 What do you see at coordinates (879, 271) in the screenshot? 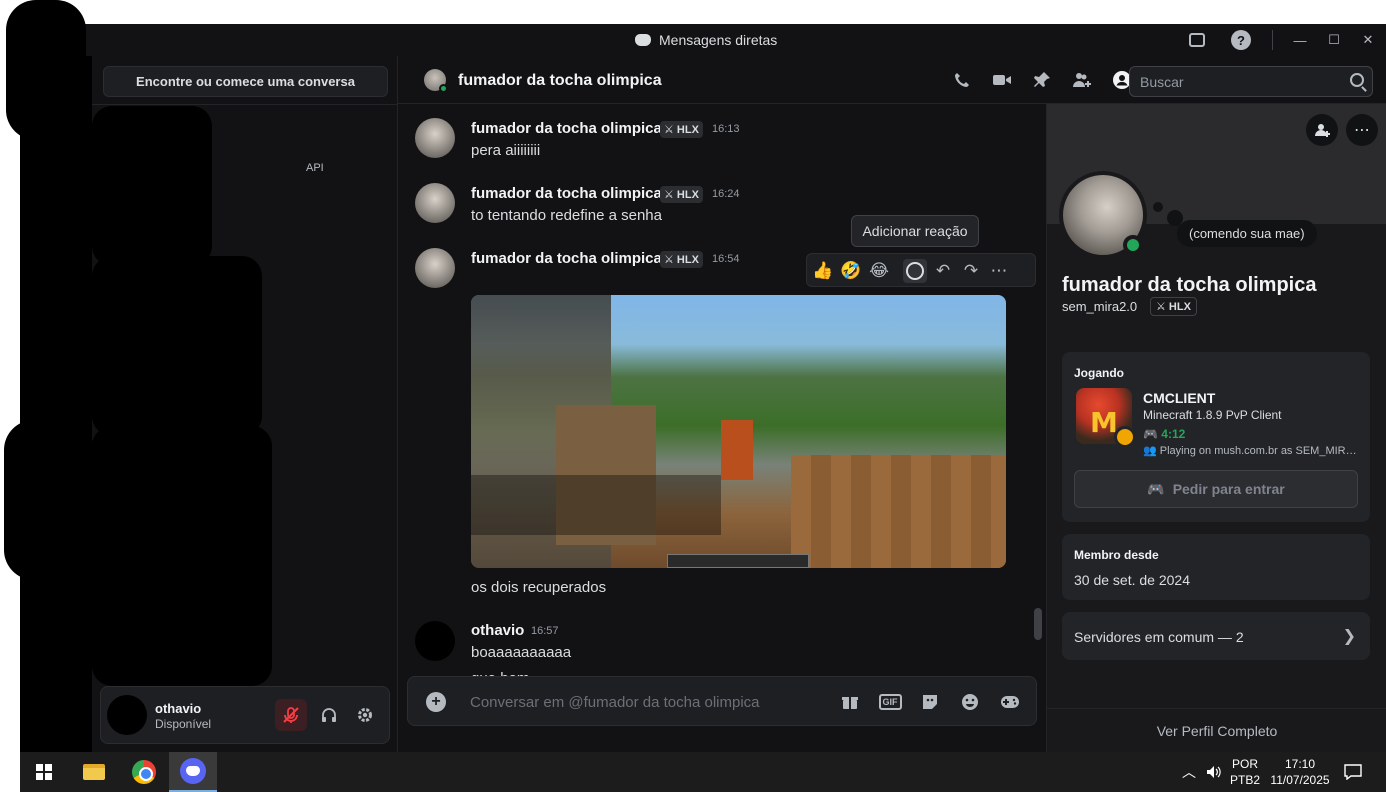
I see `joy-reaction-icon: 😂` at bounding box center [879, 271].